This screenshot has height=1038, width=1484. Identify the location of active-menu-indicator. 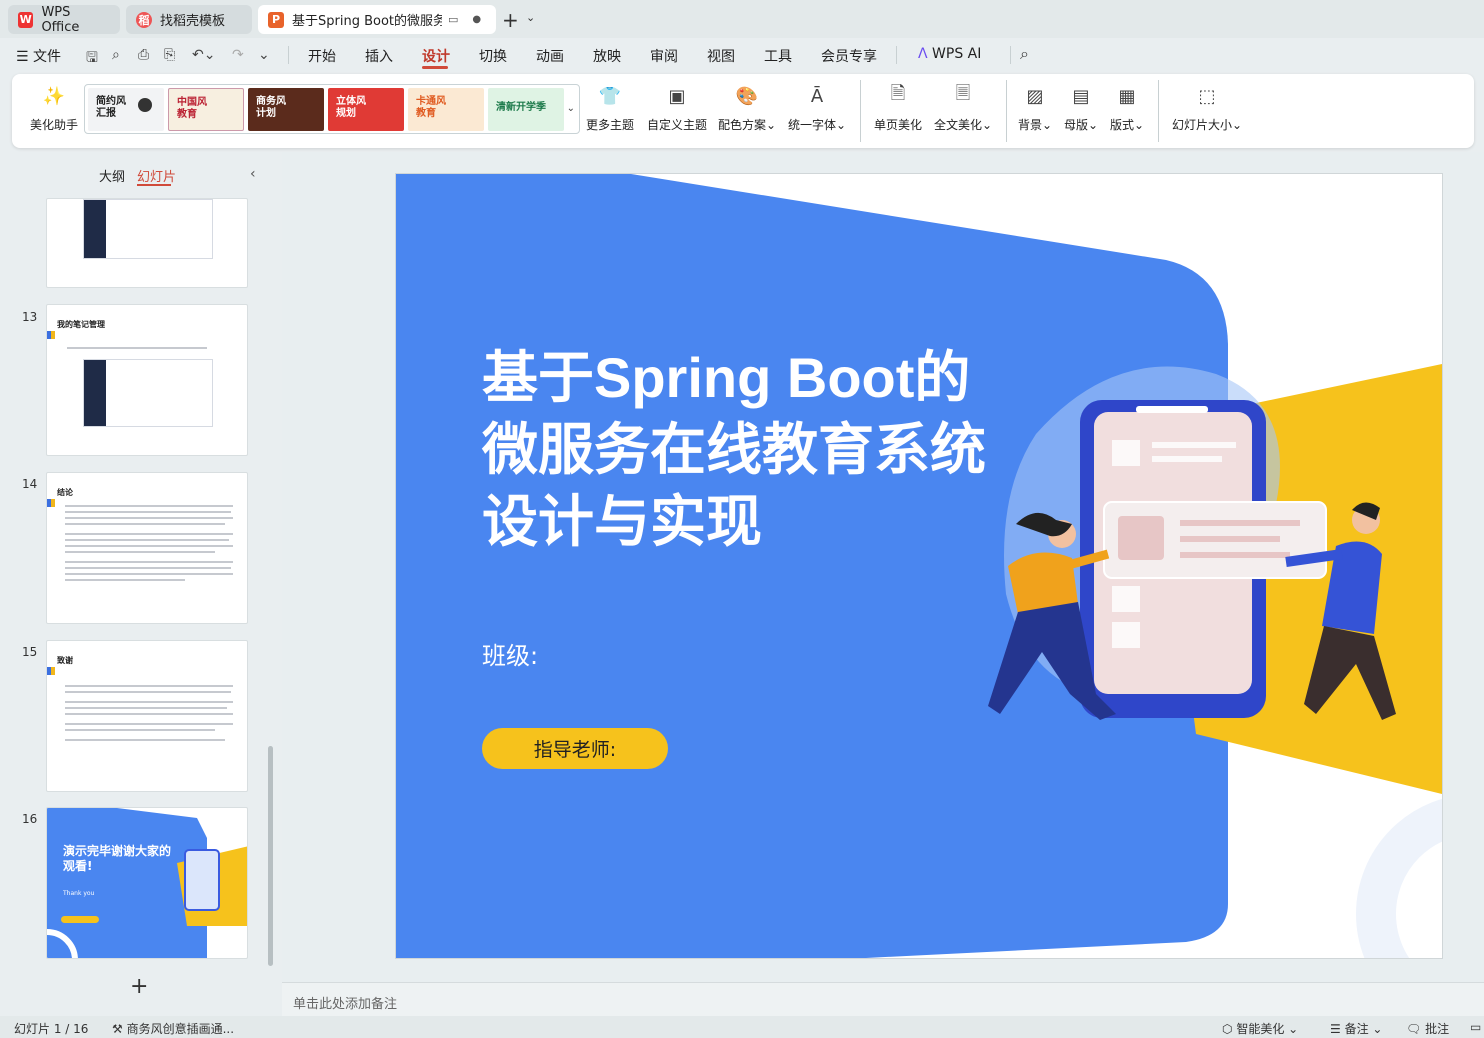
(435, 67).